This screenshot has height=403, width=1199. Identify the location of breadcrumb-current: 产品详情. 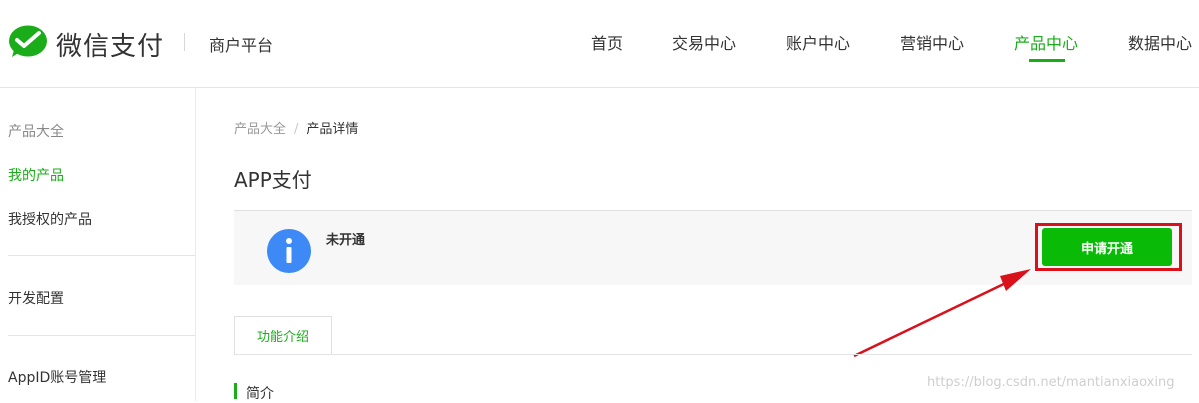
(332, 129).